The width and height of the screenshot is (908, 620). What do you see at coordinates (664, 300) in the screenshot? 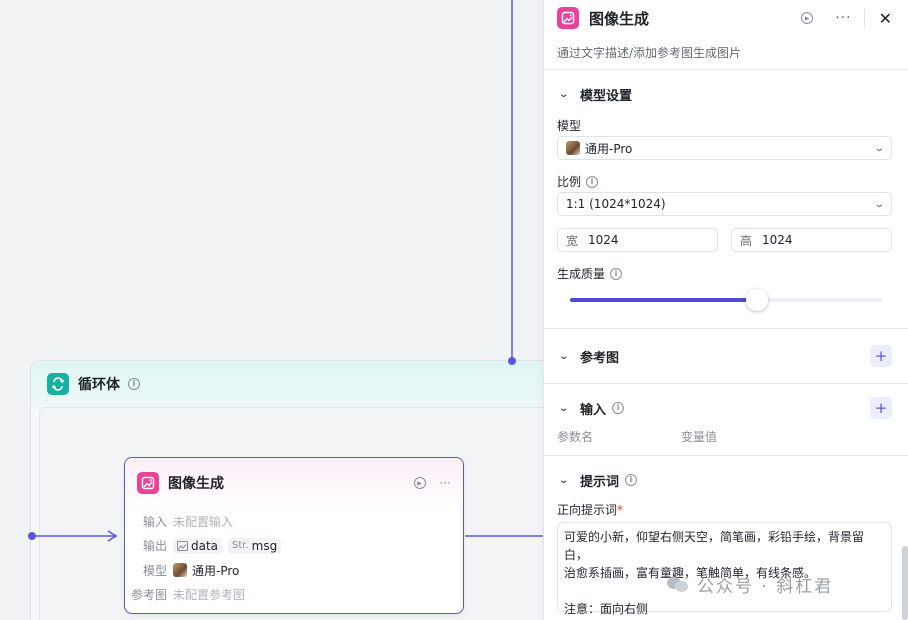
I see `quality-slider-fill` at bounding box center [664, 300].